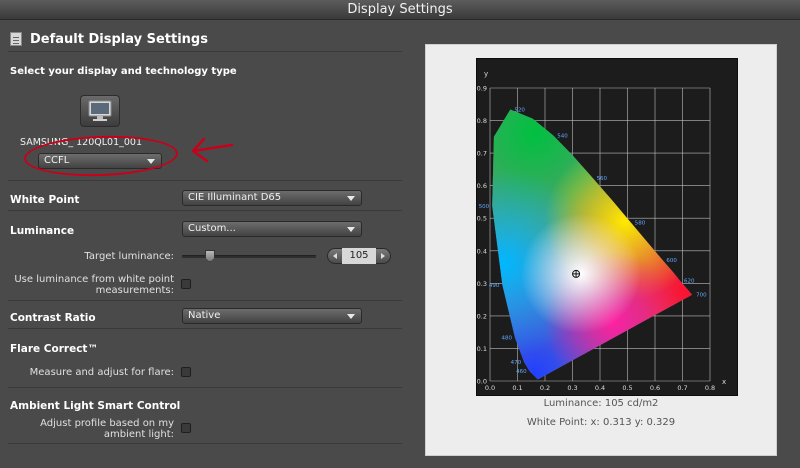 The height and width of the screenshot is (468, 800). Describe the element at coordinates (486, 74) in the screenshot. I see `y-axis-label: y` at that location.